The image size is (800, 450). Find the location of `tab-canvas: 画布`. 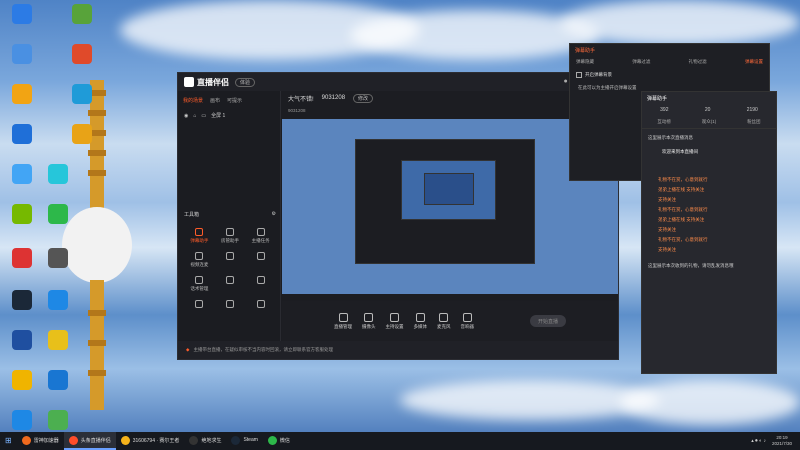

tab-canvas: 画布 is located at coordinates (215, 100).